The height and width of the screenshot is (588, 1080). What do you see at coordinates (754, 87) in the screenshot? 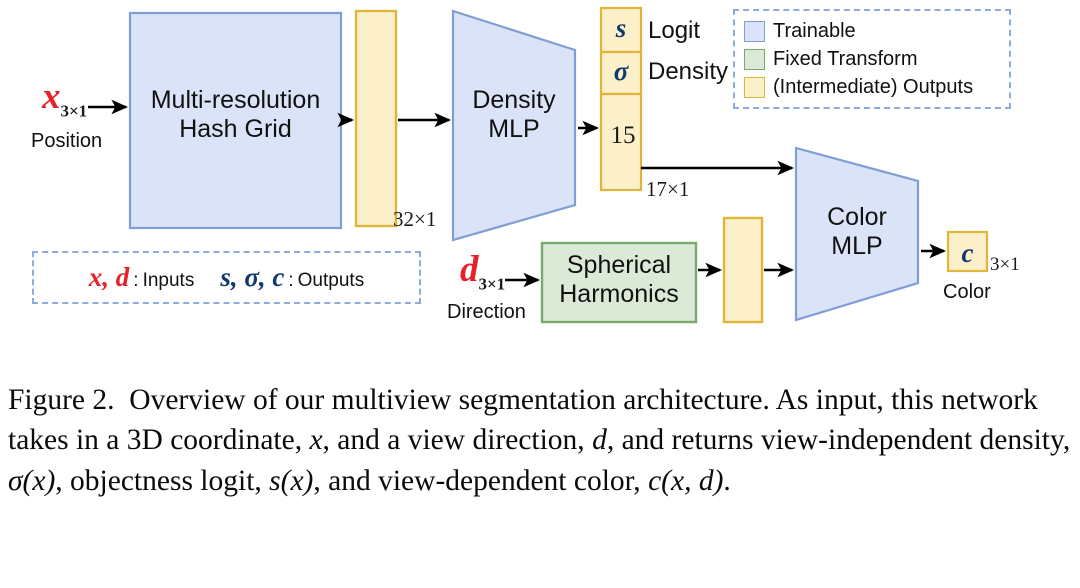
I see `legend-swatch-outputs` at bounding box center [754, 87].